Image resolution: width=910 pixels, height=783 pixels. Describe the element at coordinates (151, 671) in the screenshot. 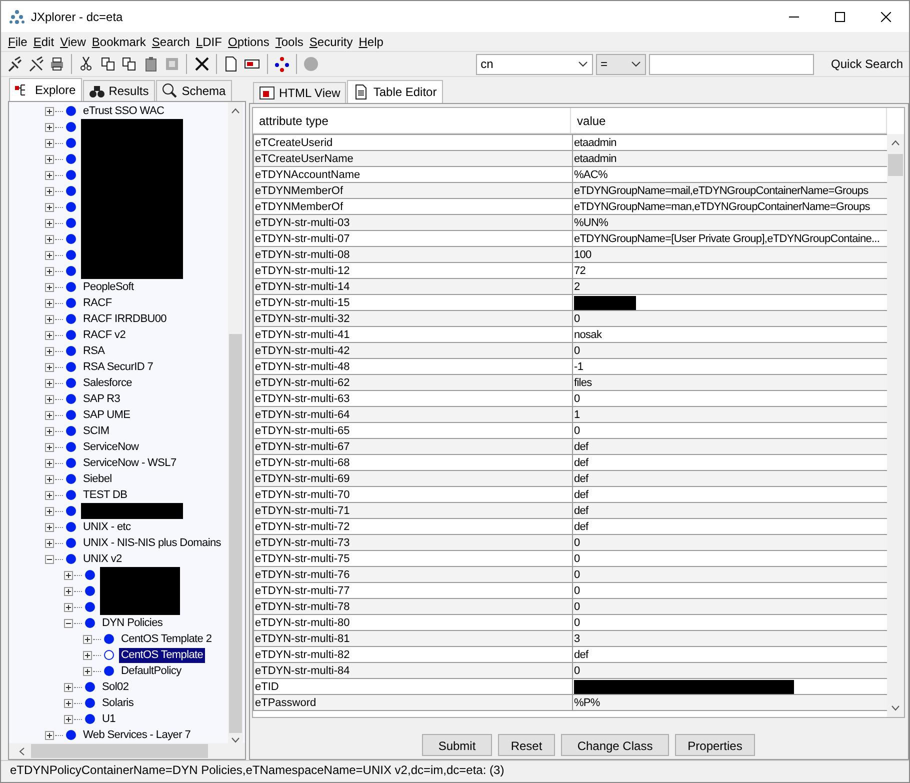

I see `tree-item: DefaultPolicy` at that location.